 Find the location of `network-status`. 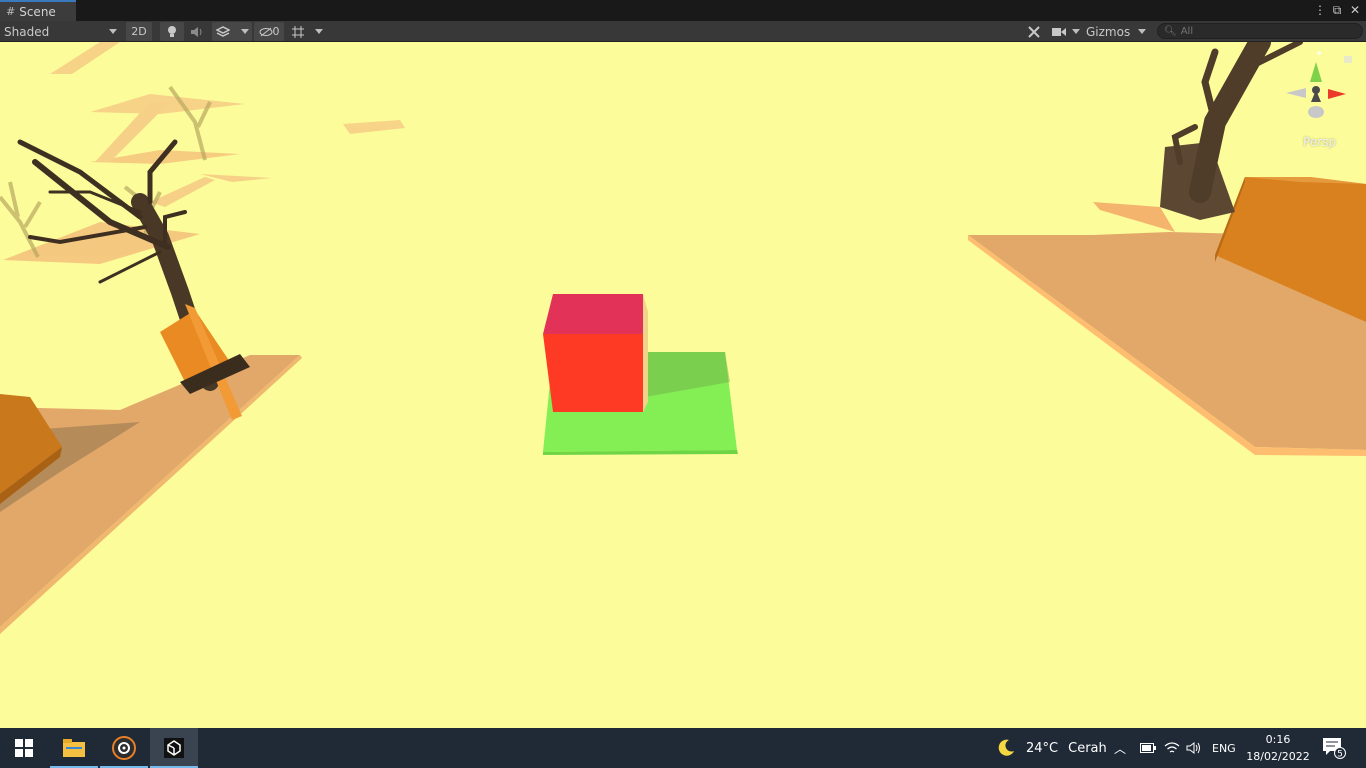

network-status is located at coordinates (1172, 748).